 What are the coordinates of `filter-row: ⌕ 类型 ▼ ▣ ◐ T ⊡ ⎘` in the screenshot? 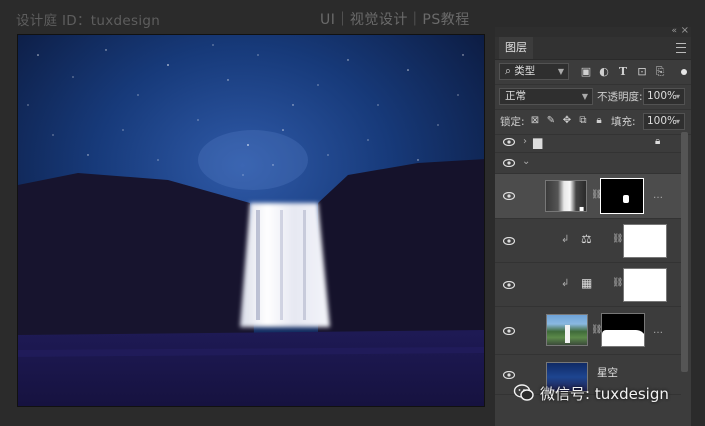 It's located at (593, 72).